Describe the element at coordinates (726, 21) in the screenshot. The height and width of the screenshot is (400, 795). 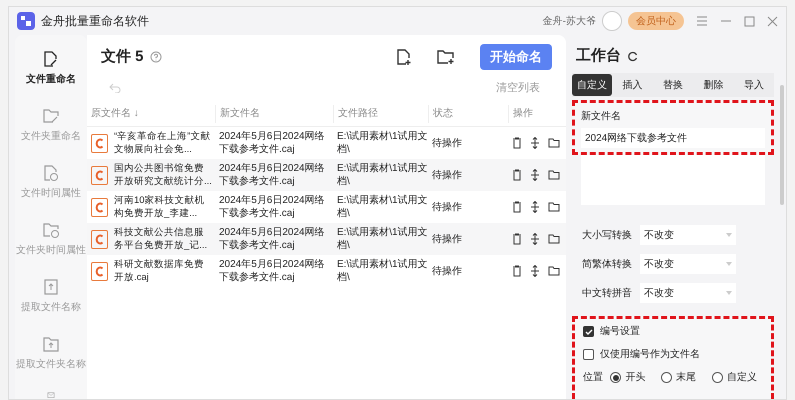
I see `minimize-icon` at that location.